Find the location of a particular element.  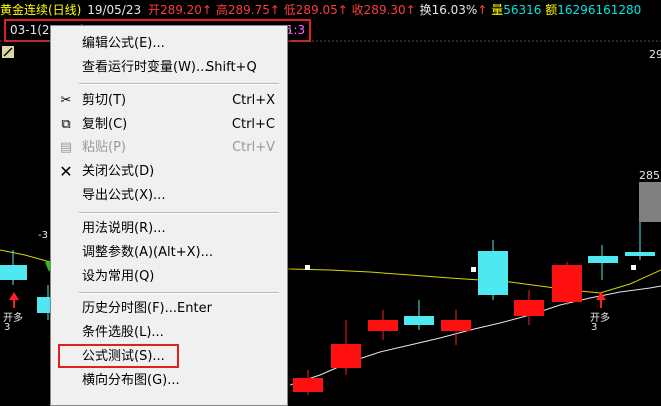

price-label-mid: 285 is located at coordinates (649, 175).